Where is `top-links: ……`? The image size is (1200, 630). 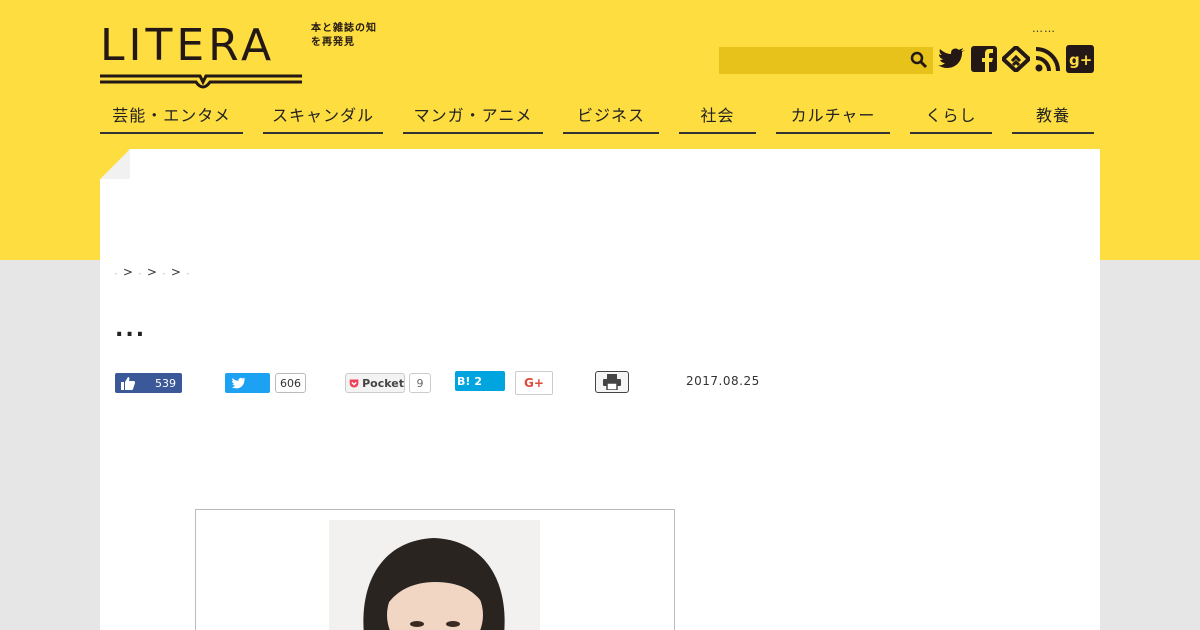 top-links: …… is located at coordinates (1044, 28).